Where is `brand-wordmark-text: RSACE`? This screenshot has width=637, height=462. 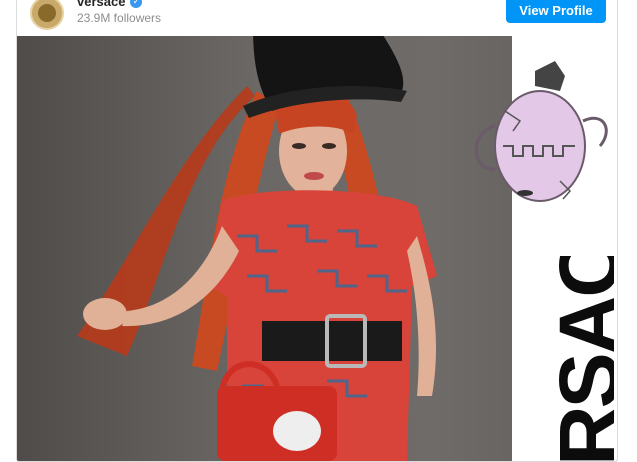
brand-wordmark-text: RSACE is located at coordinates (578, 358).